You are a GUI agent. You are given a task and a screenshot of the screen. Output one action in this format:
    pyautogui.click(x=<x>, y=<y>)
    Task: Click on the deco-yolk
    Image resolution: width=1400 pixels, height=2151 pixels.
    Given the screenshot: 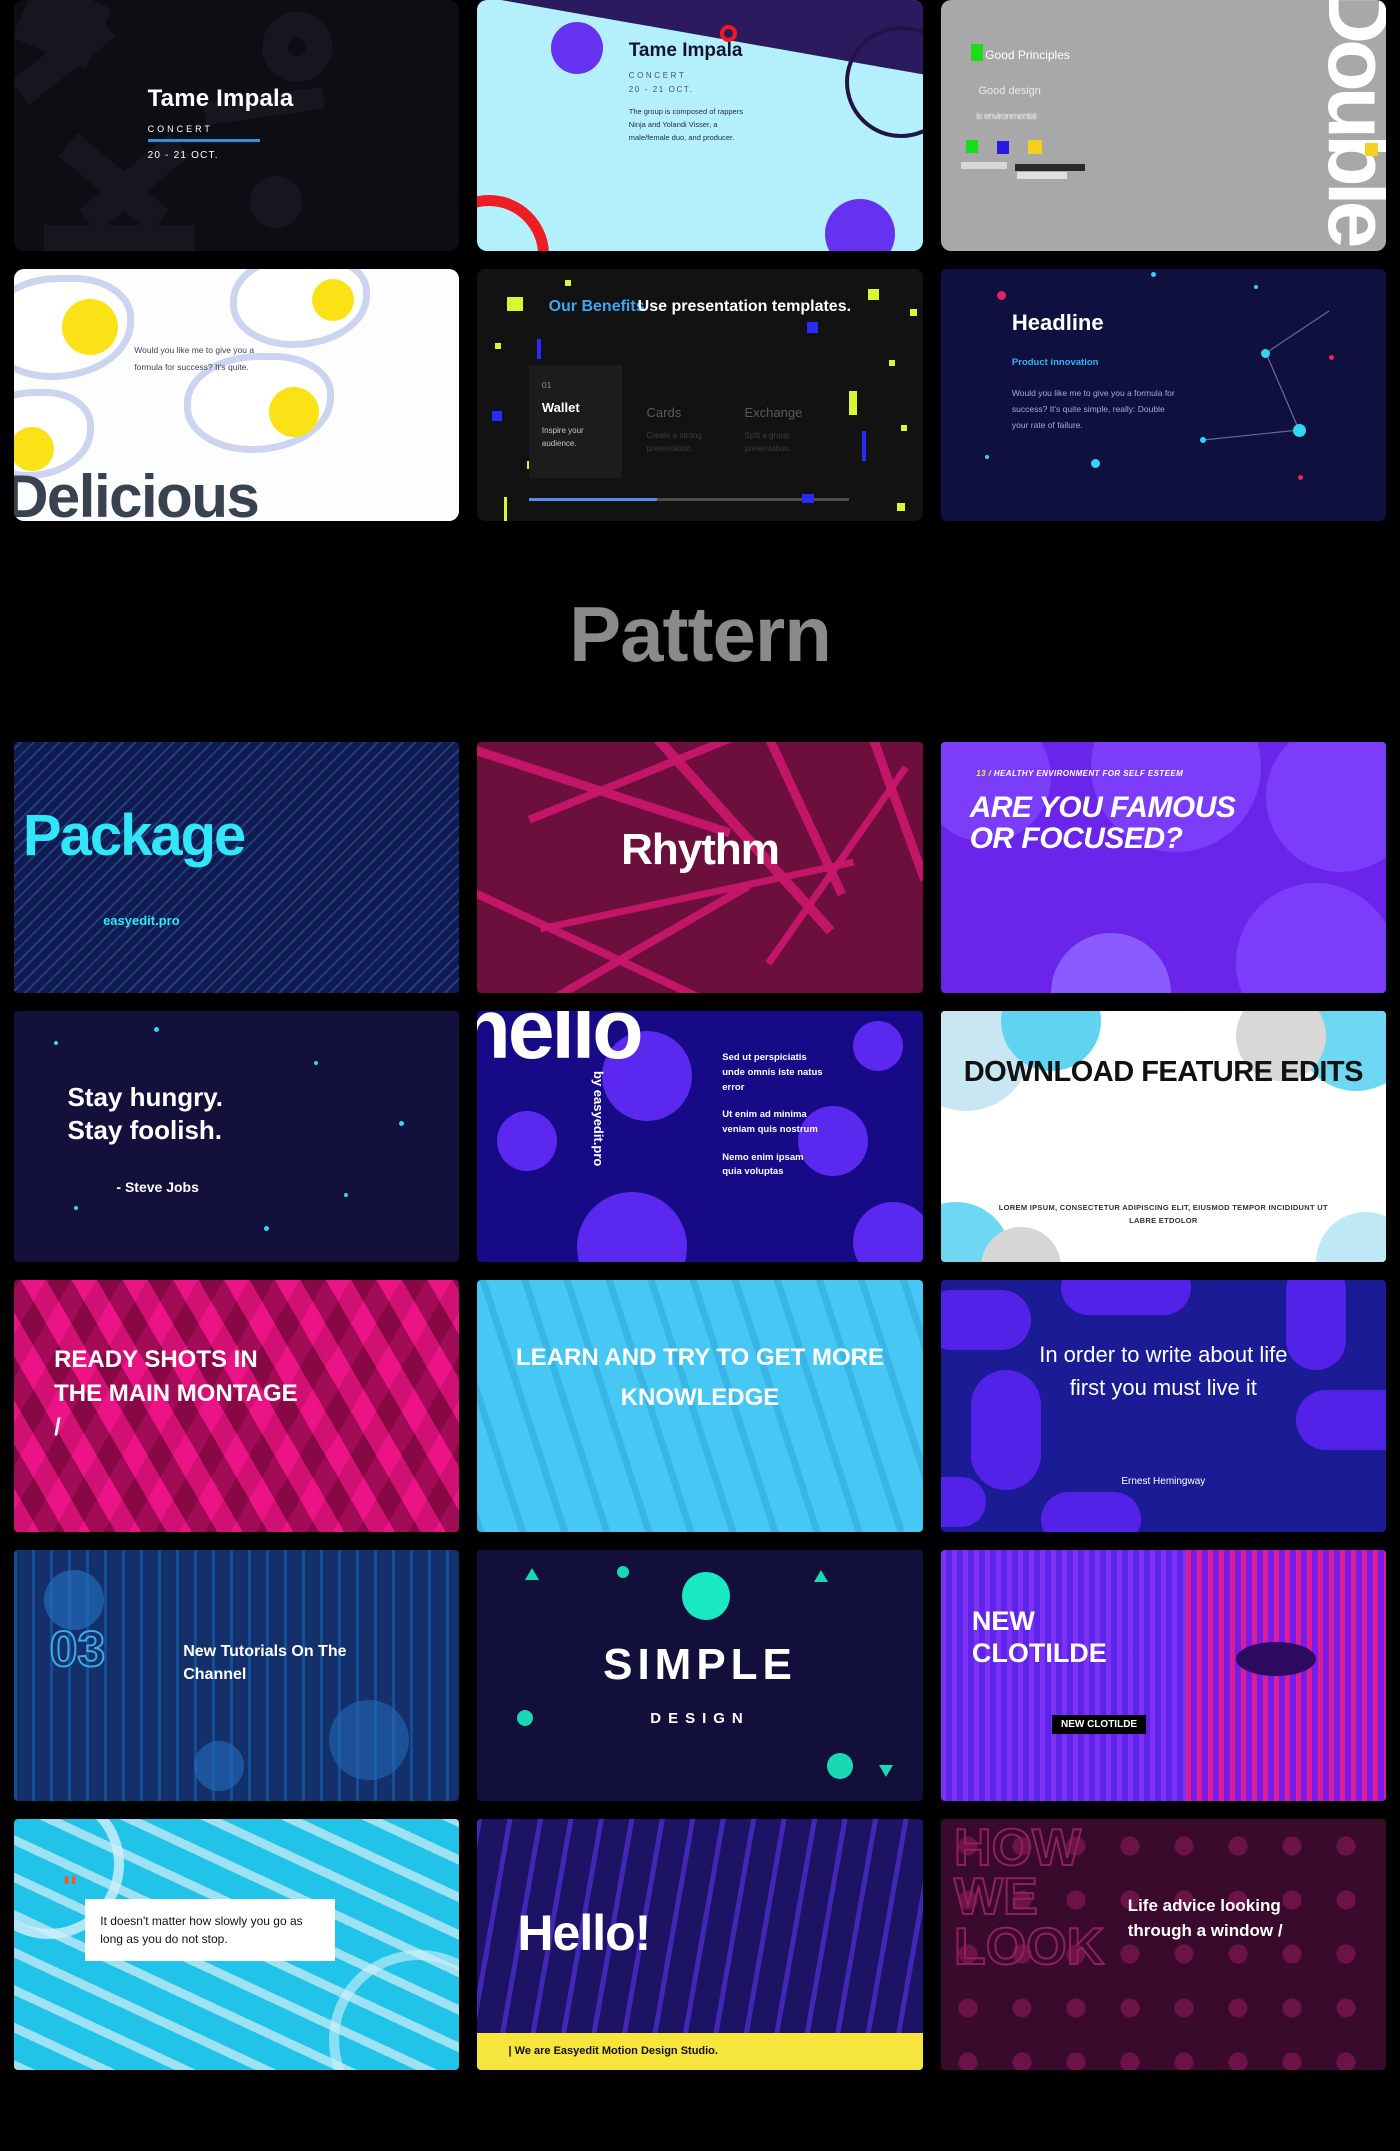 What is the action you would take?
    pyautogui.click(x=294, y=412)
    